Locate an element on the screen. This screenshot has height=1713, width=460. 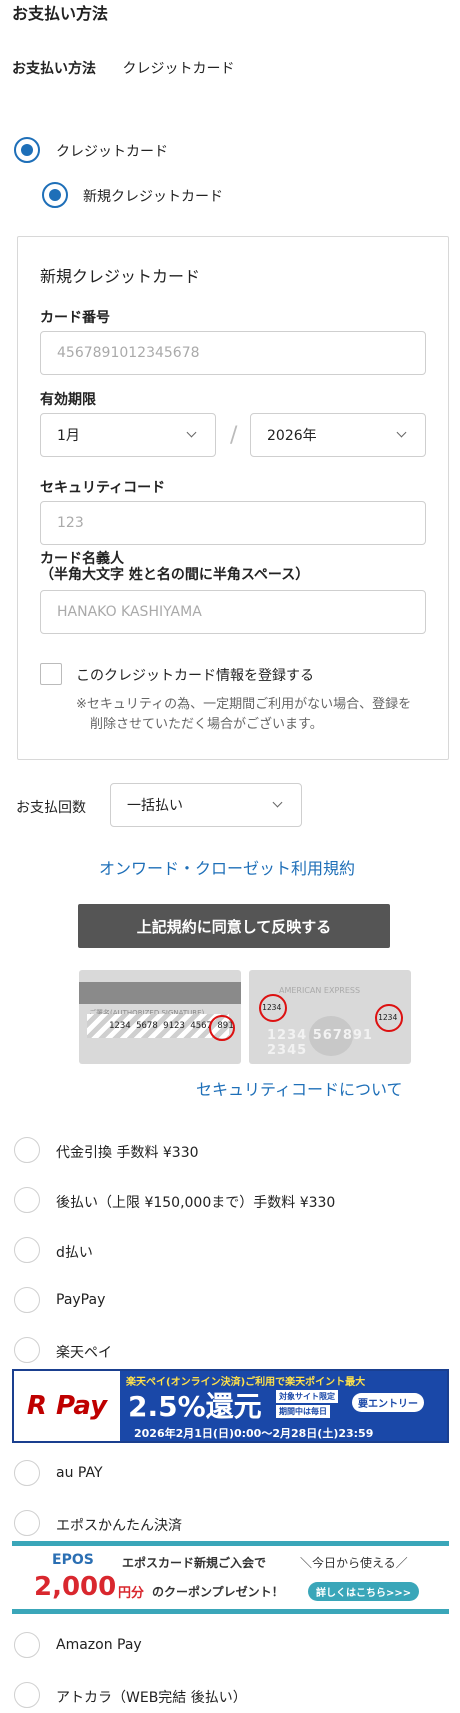
installments-label: お支払回数 is located at coordinates (51, 808).